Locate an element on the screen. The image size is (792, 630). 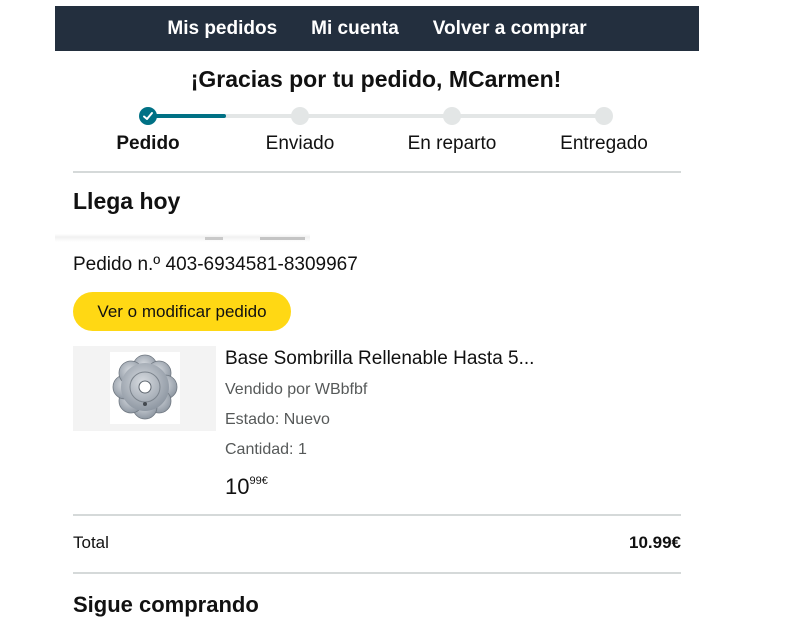
redacted-address is located at coordinates (182, 232).